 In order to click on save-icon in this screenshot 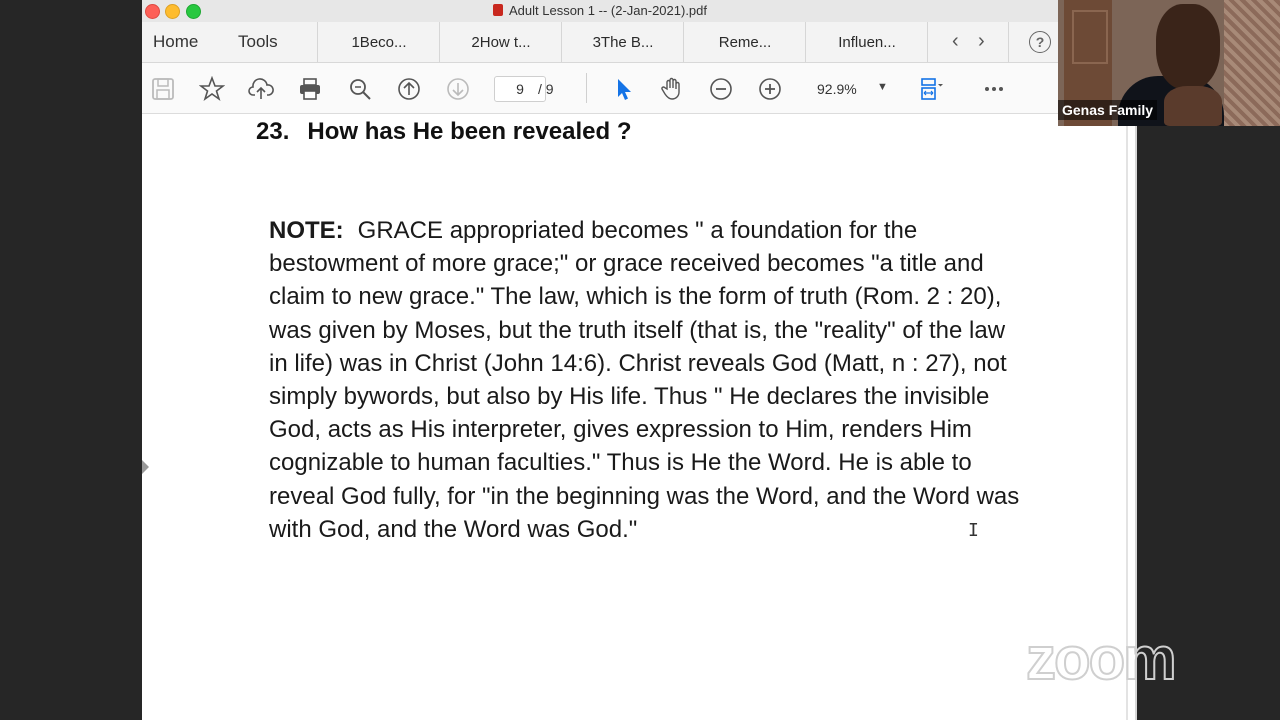, I will do `click(163, 89)`.